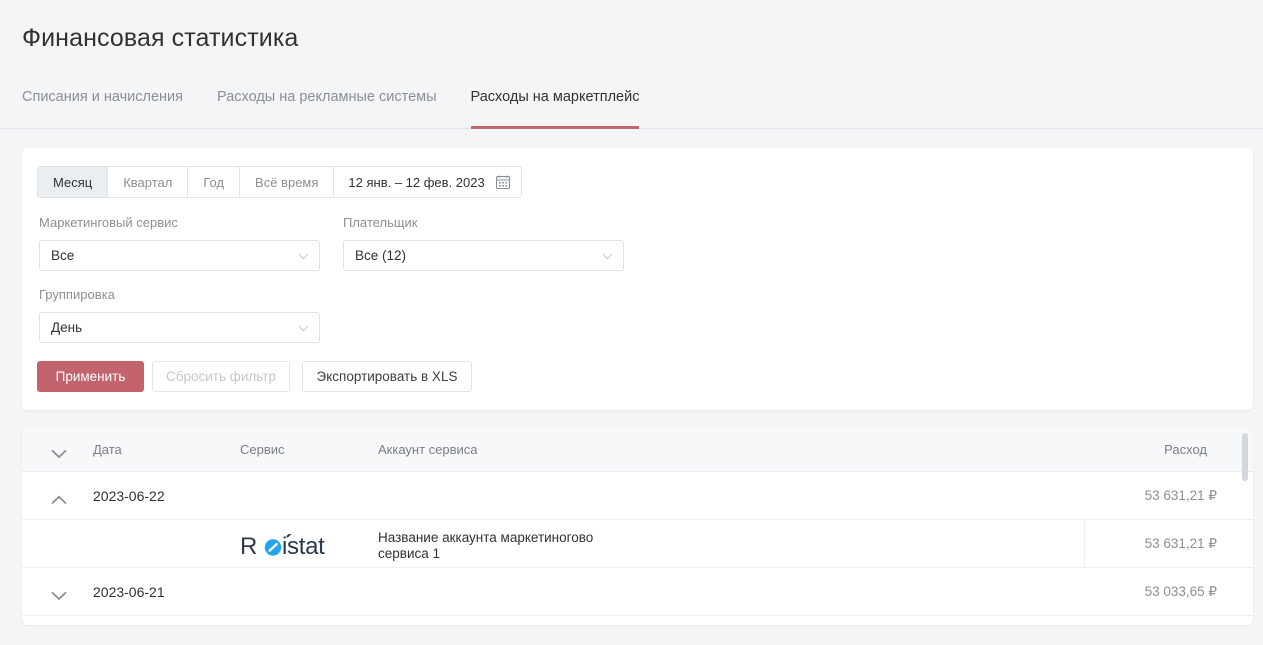  I want to click on export-xls-button: Экспортировать в XLS, so click(387, 376).